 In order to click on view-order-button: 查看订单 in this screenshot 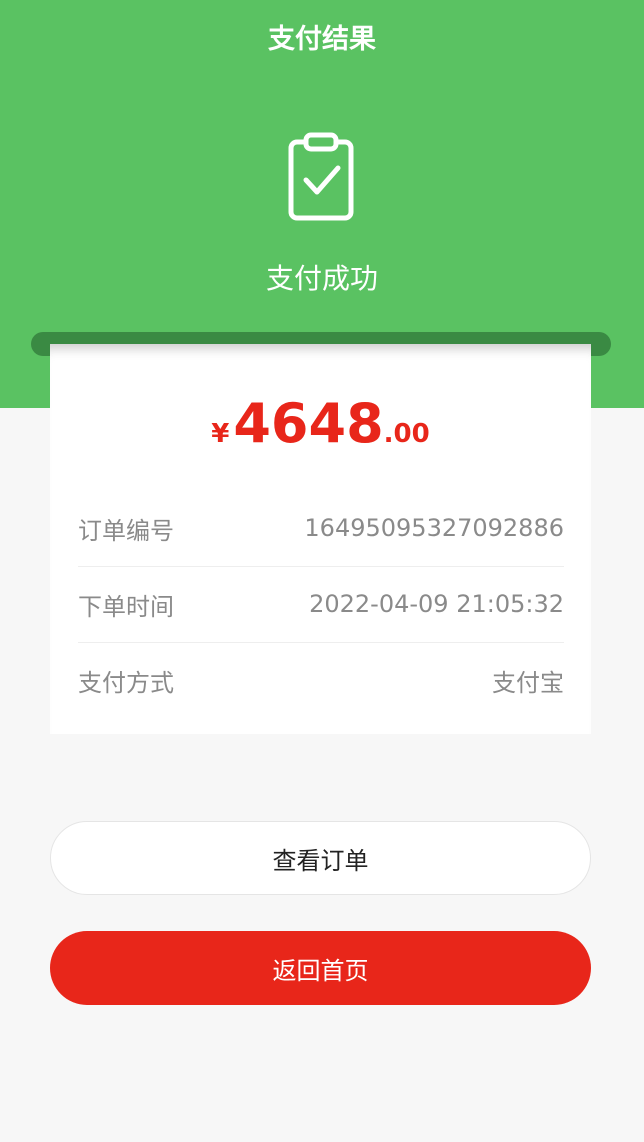, I will do `click(320, 858)`.